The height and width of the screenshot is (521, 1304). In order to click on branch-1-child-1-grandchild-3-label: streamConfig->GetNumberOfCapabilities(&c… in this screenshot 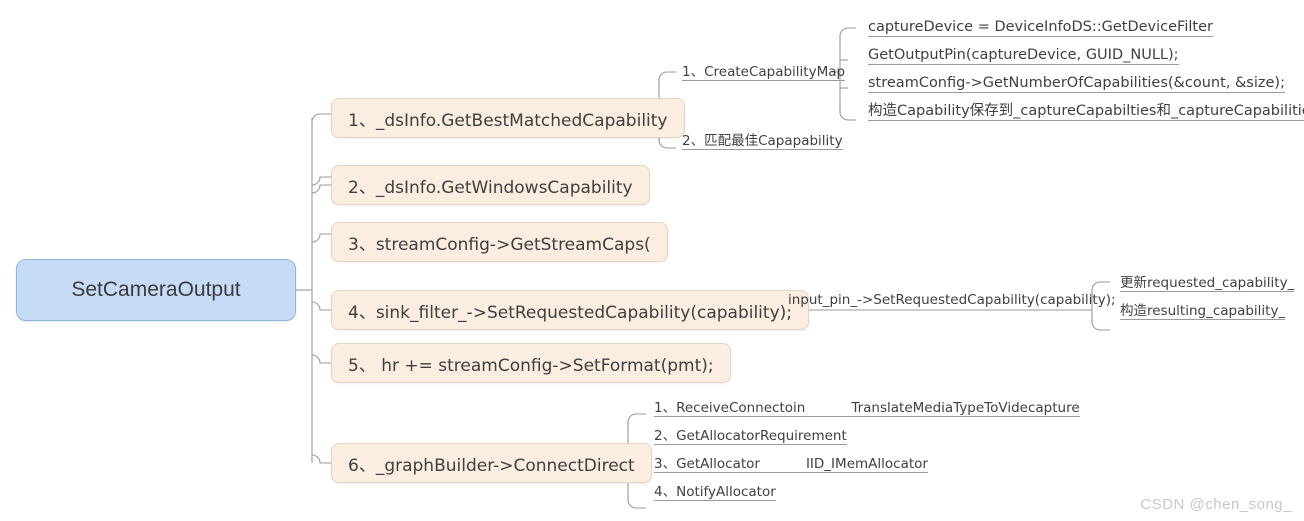, I will do `click(1076, 84)`.